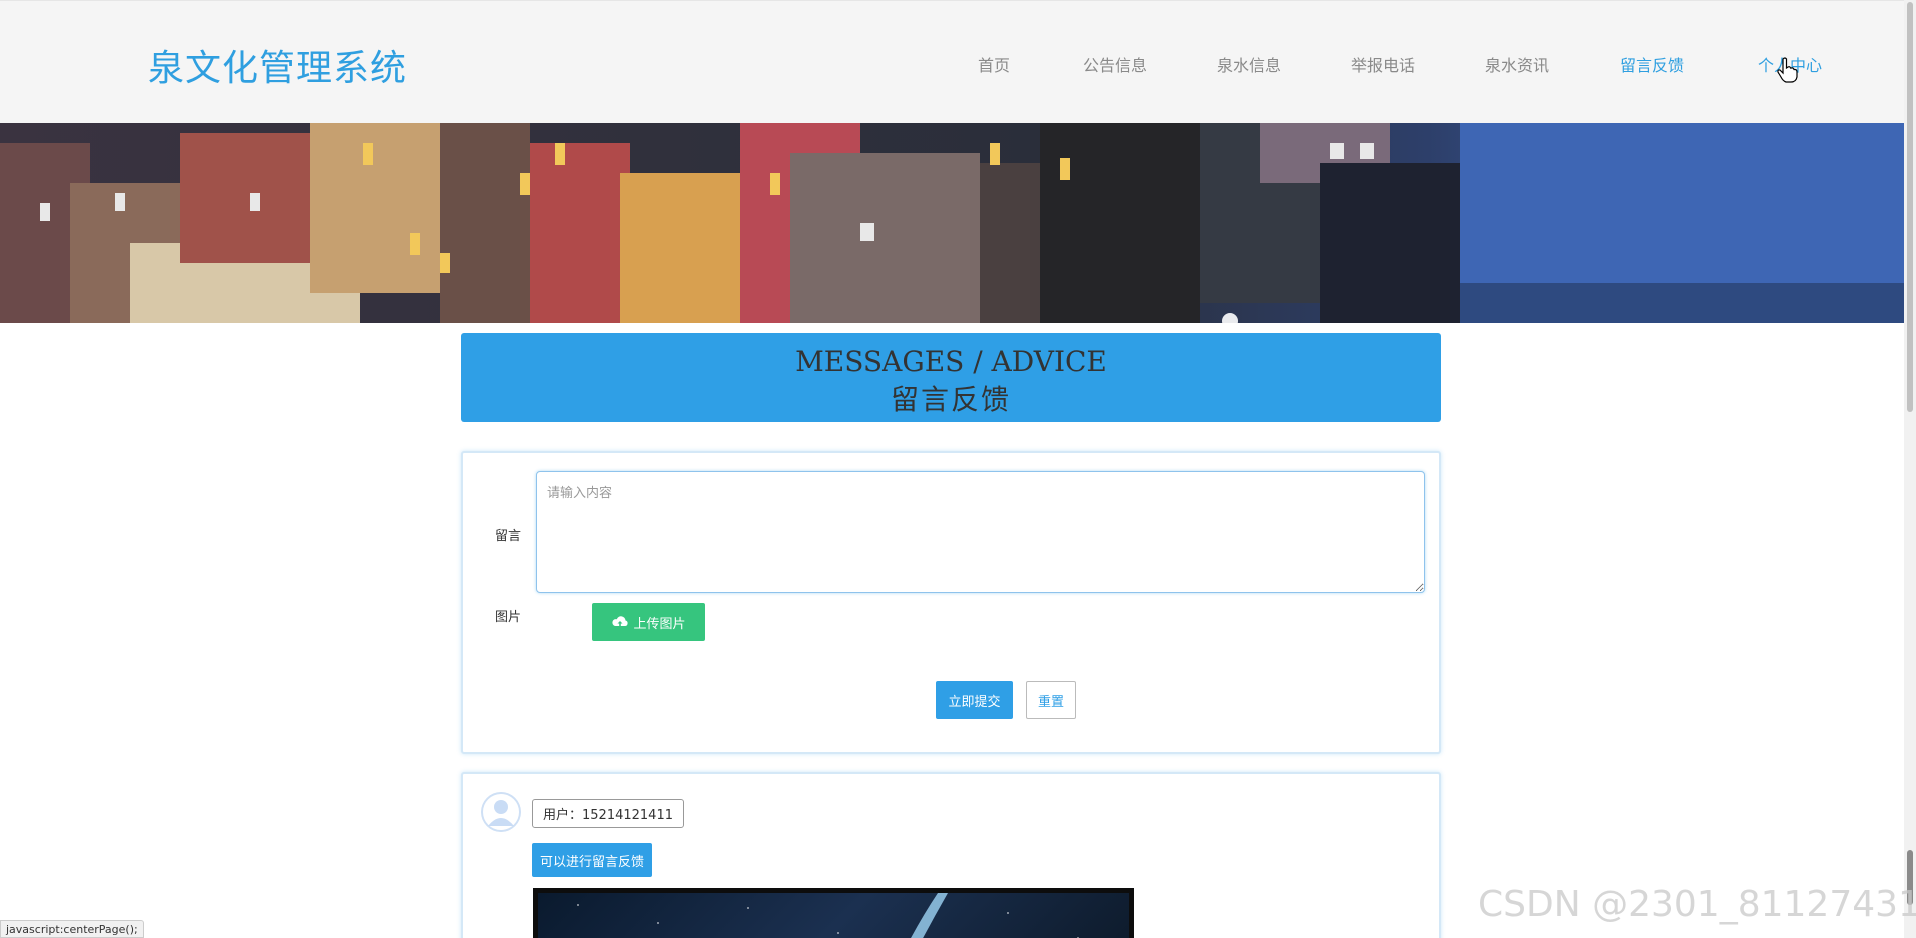 The image size is (1916, 938). I want to click on upload-image-button: 上传图片, so click(648, 622).